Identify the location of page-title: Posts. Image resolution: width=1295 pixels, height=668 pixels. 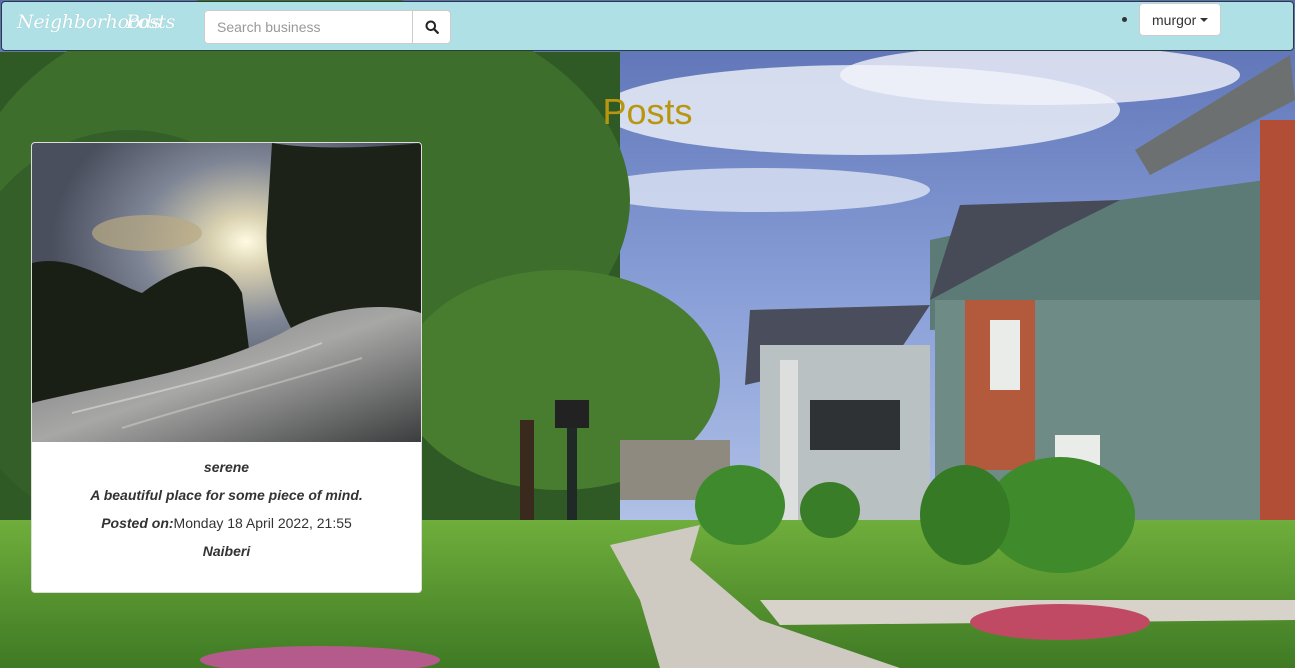
(647, 111).